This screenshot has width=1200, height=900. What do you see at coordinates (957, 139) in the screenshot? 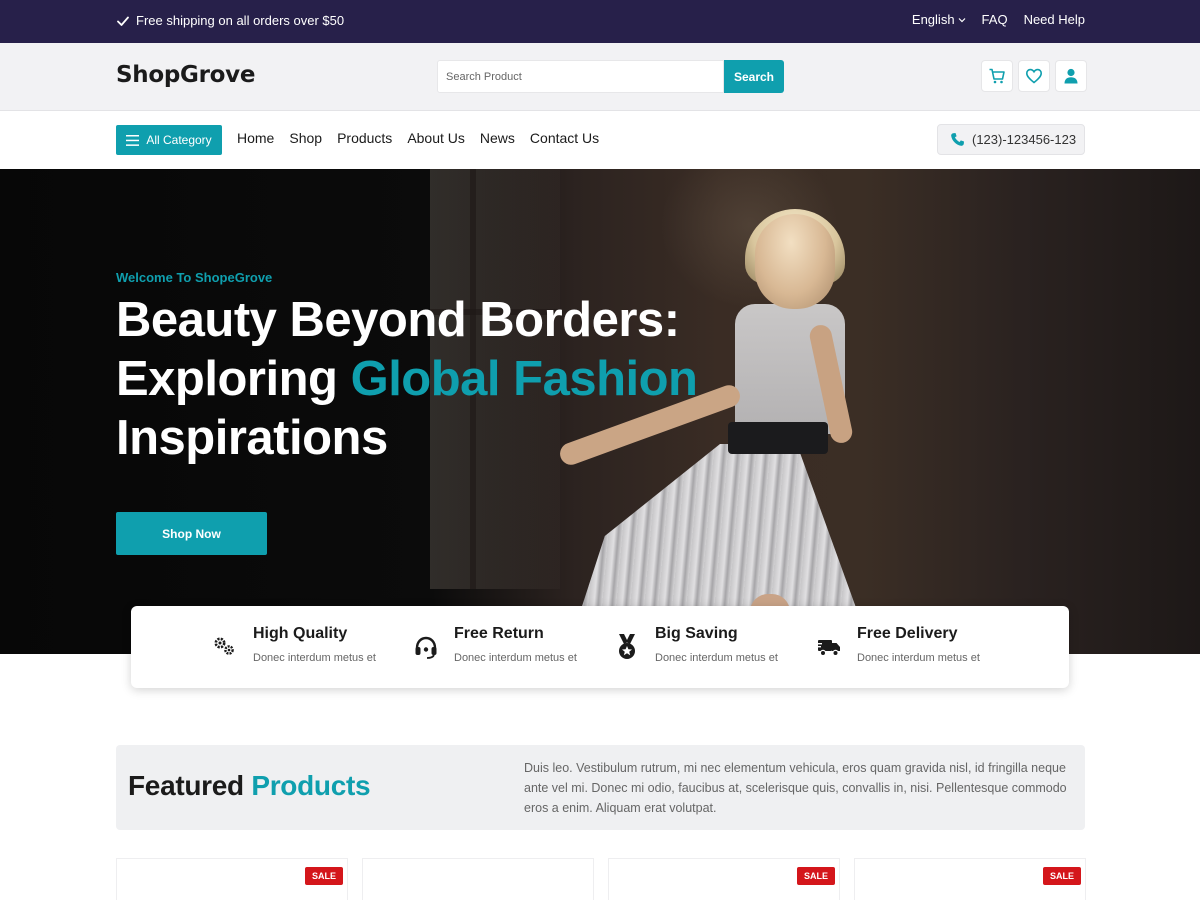
I see `phone-icon` at bounding box center [957, 139].